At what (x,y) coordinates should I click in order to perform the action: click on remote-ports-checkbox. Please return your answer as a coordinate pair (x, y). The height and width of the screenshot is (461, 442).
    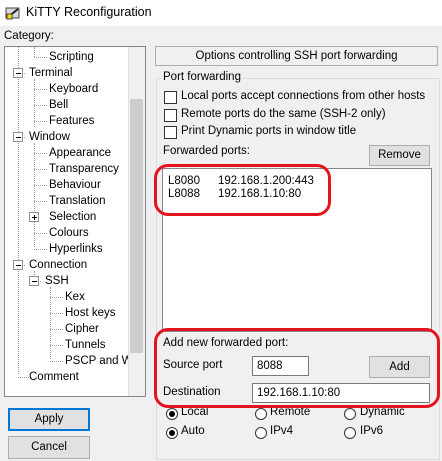
    Looking at the image, I should click on (170, 115).